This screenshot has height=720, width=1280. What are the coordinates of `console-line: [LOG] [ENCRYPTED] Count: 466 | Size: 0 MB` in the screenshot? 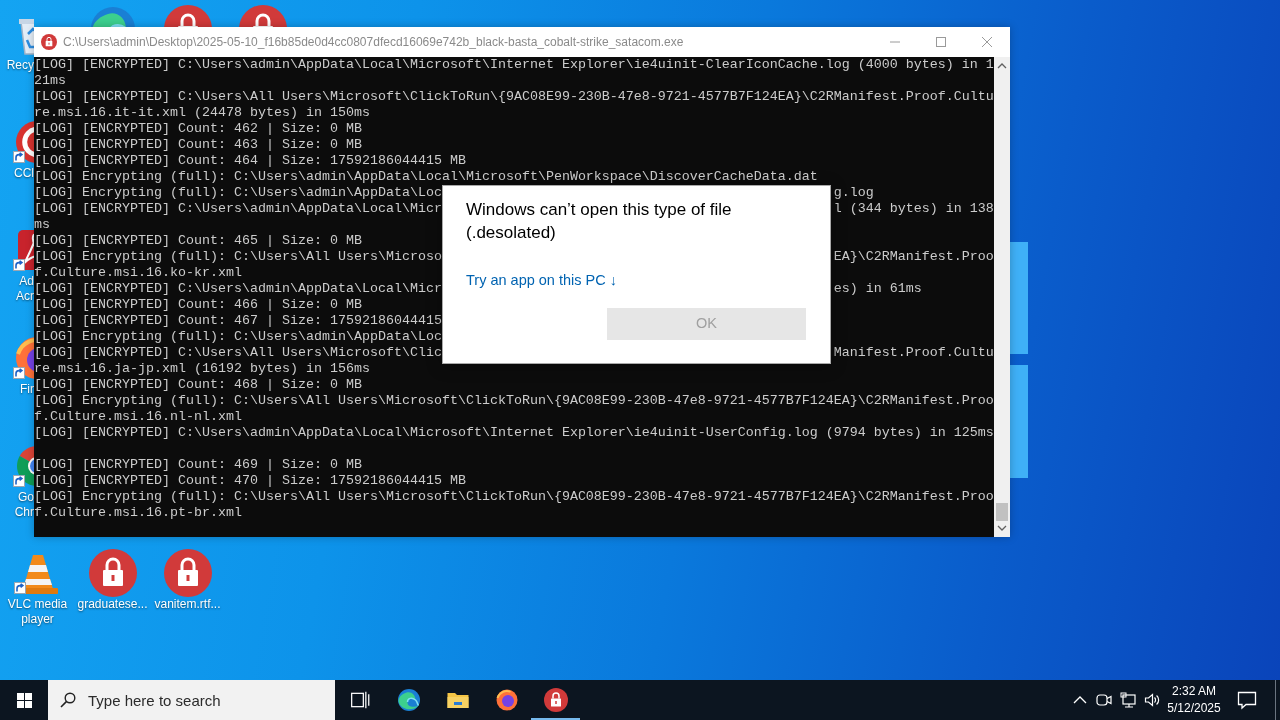 It's located at (198, 305).